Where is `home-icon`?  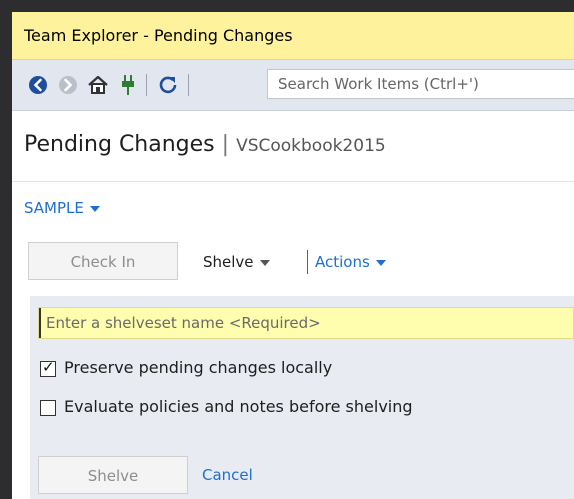 home-icon is located at coordinates (98, 85).